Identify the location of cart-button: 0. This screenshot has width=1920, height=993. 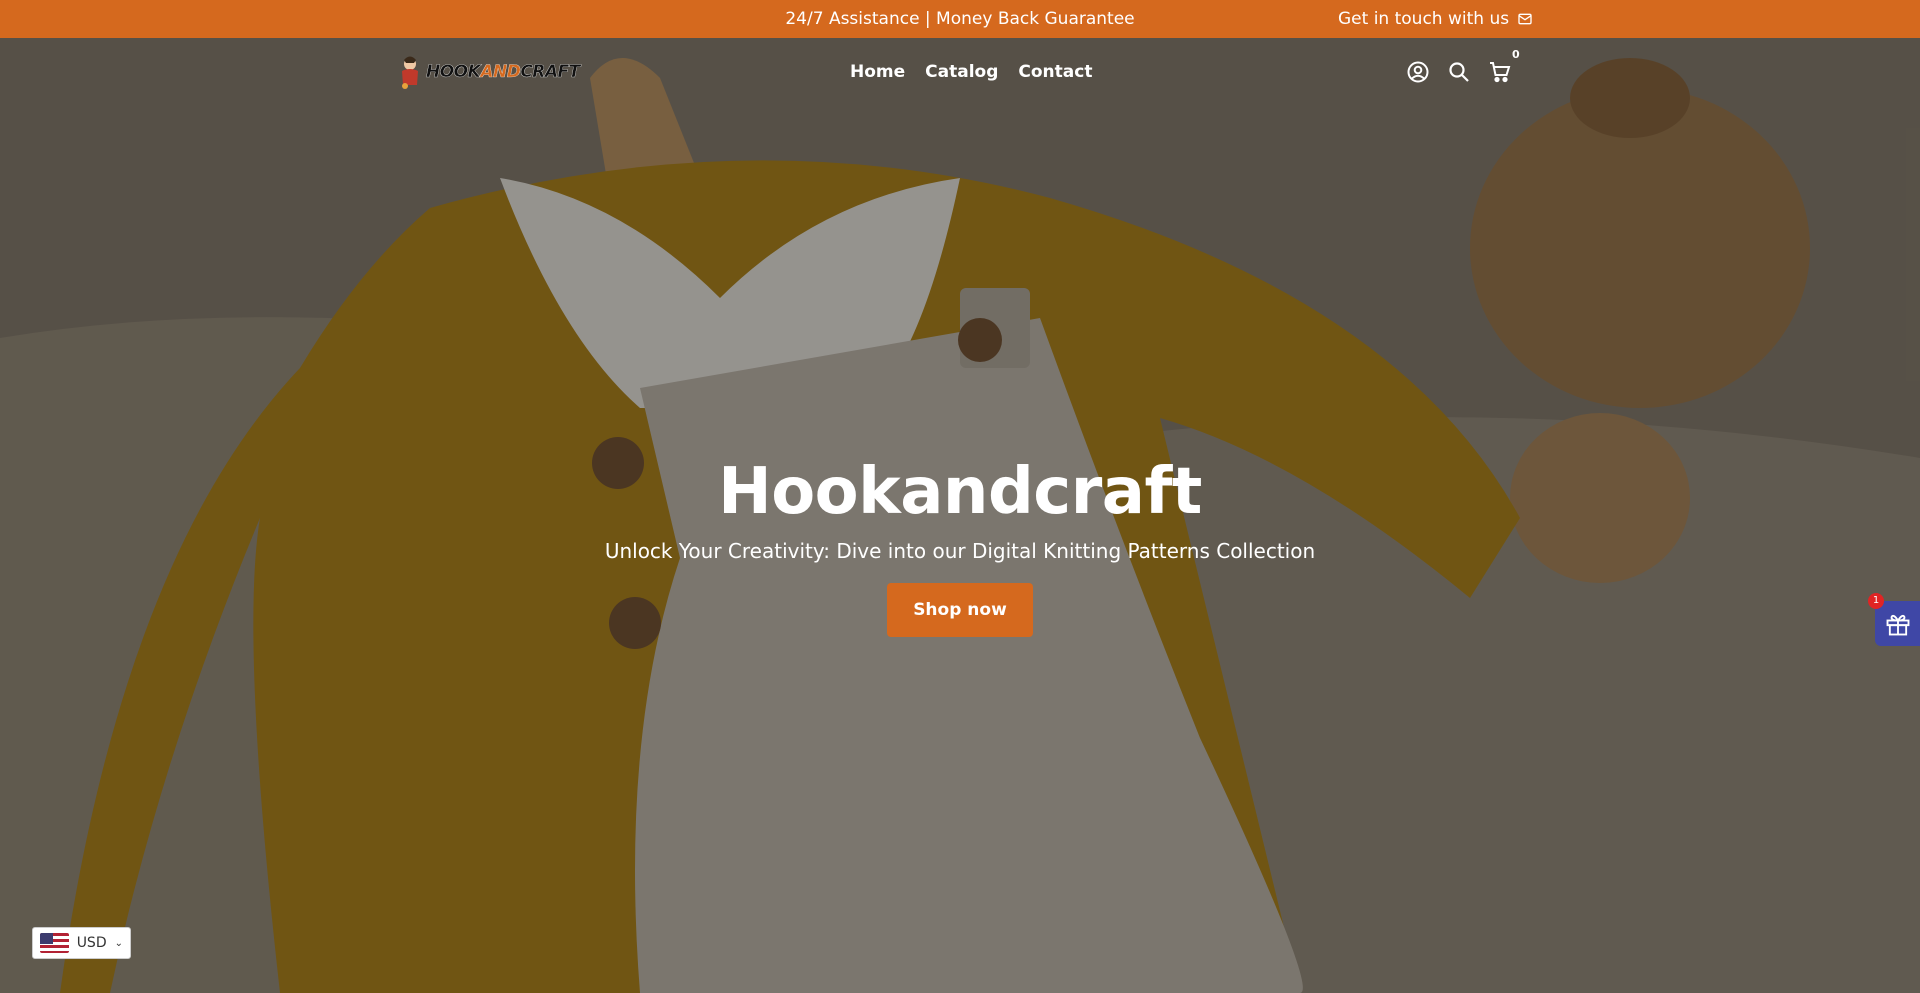
(1504, 66).